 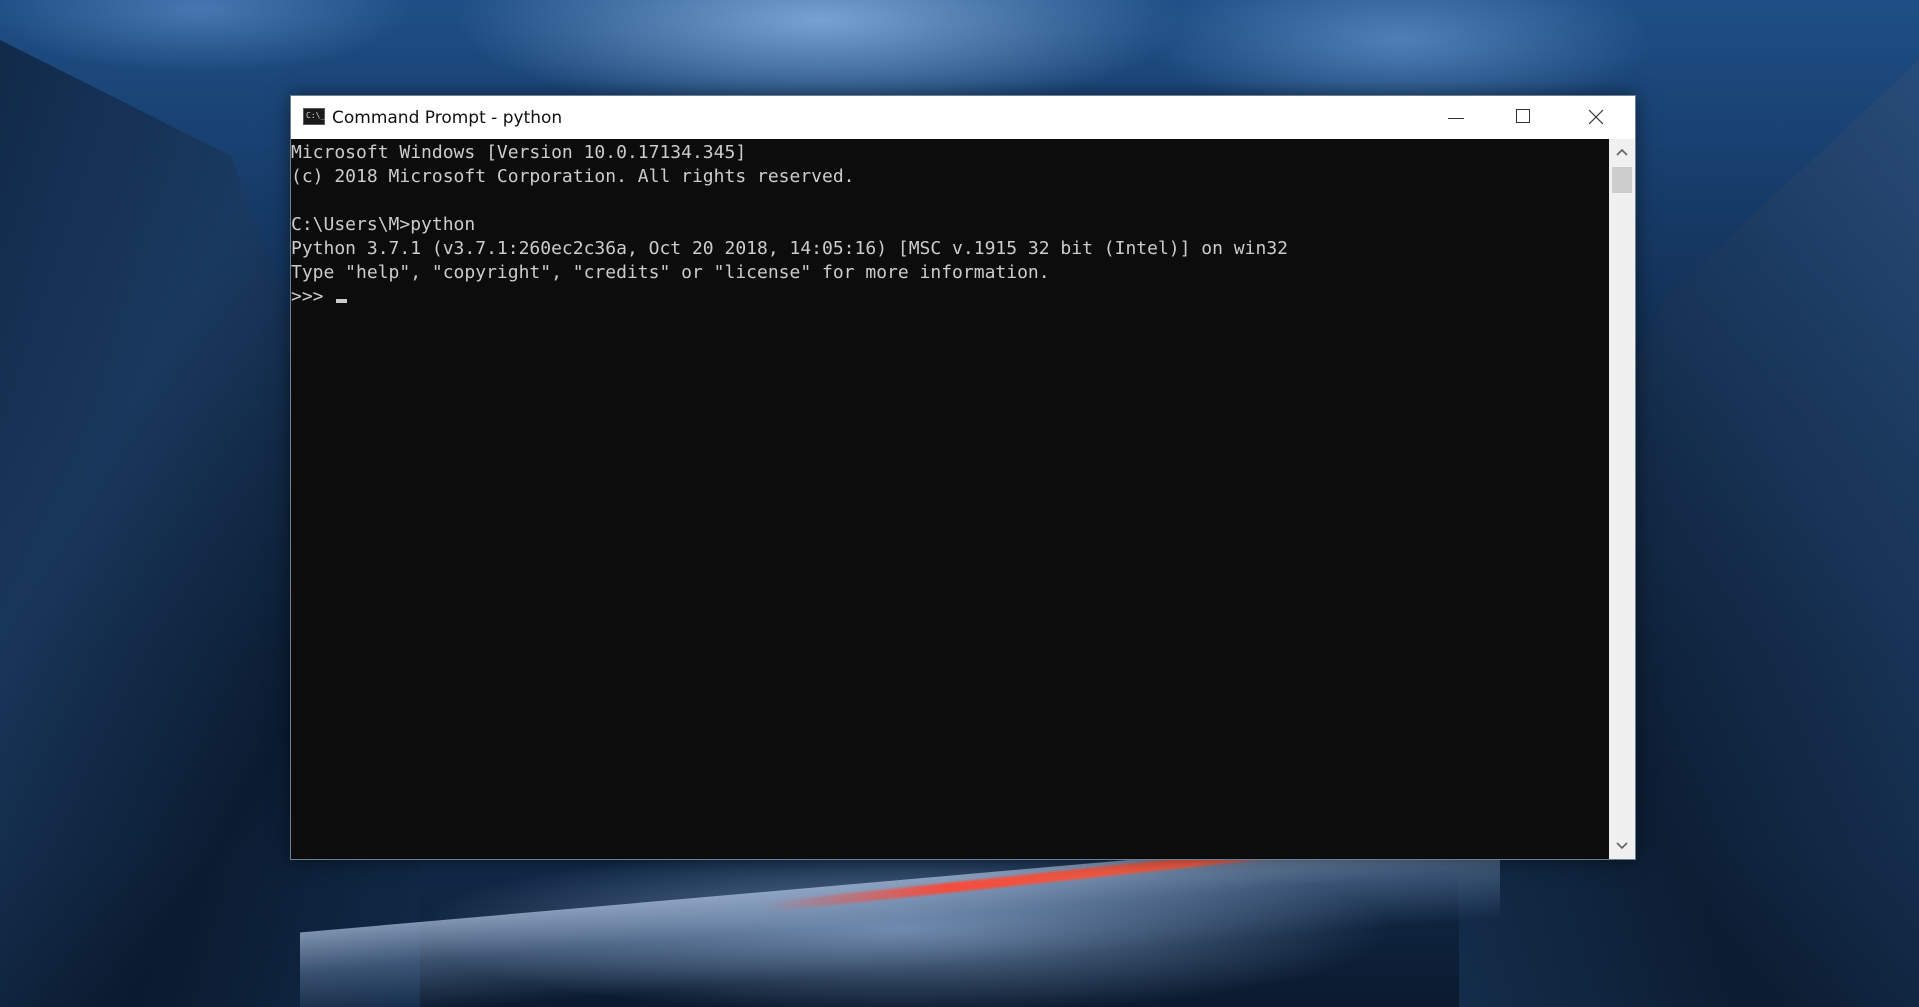 I want to click on scroll-up-button, so click(x=1622, y=152).